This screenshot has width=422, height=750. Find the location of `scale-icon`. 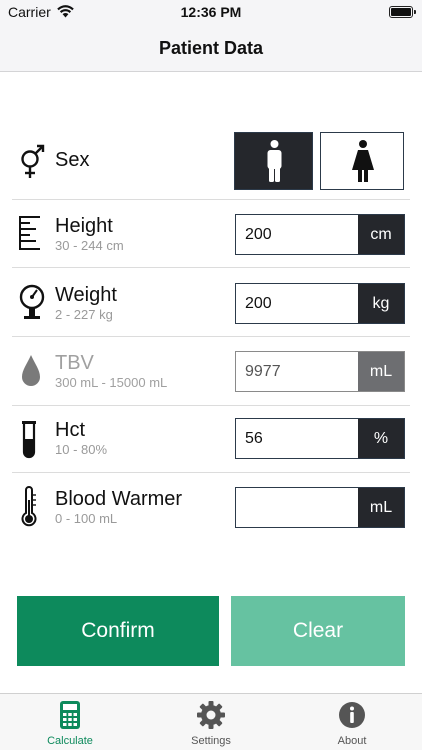

scale-icon is located at coordinates (32, 301).